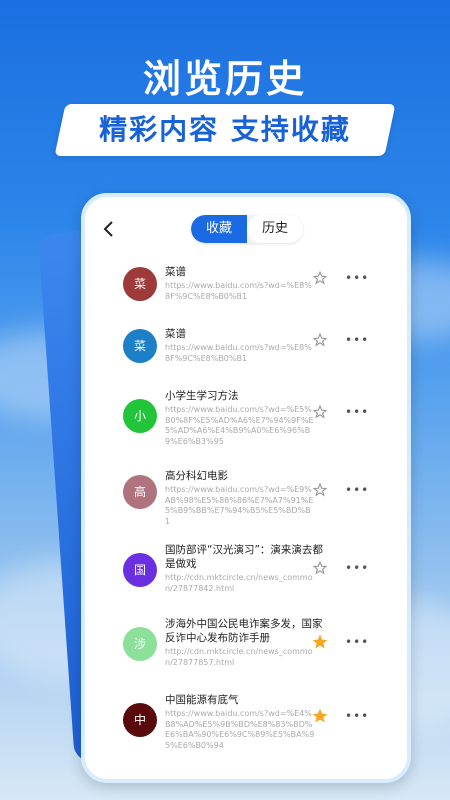 Image resolution: width=450 pixels, height=800 pixels. Describe the element at coordinates (202, 700) in the screenshot. I see `item-title: 中国能源有底气` at that location.